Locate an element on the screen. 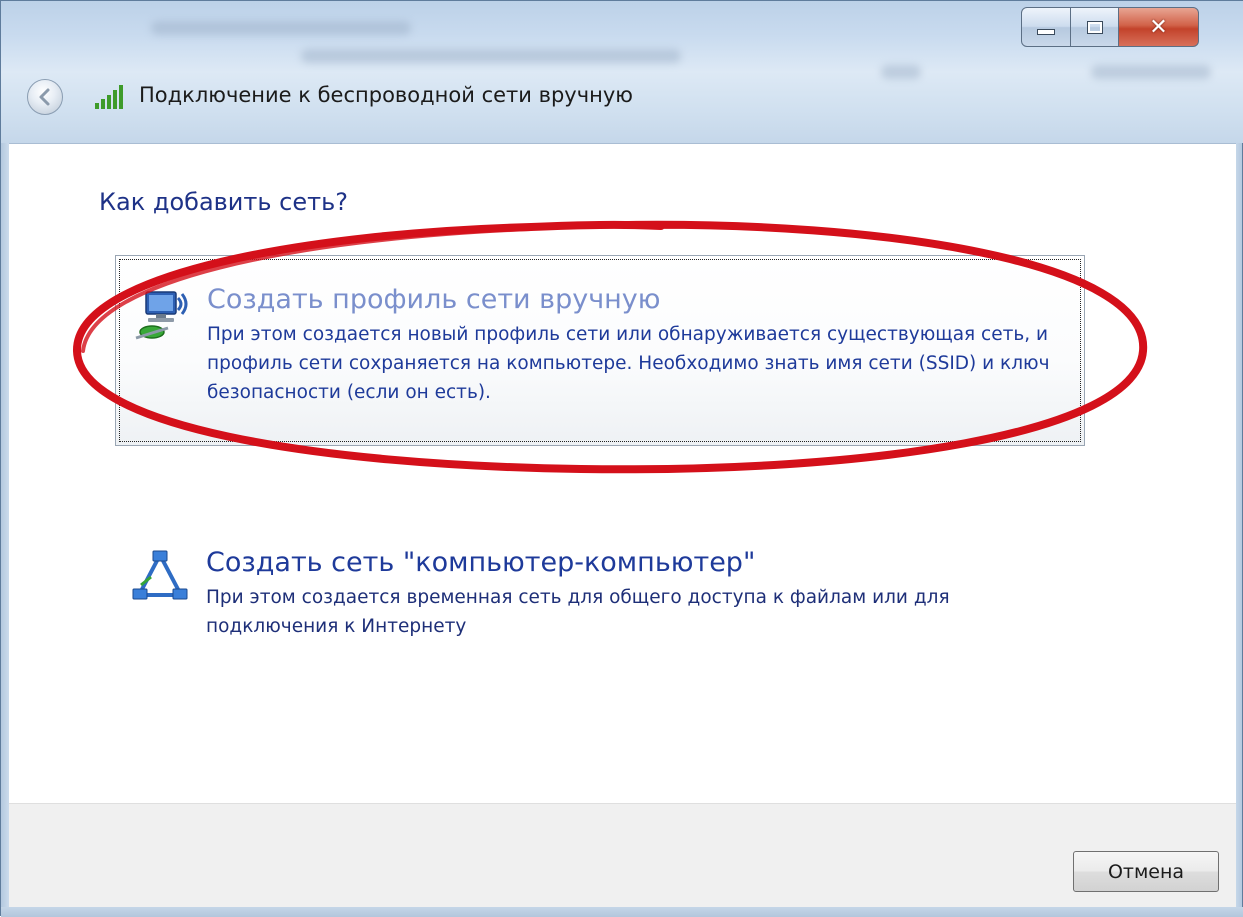  caption-buttons: ✕ is located at coordinates (1110, 27).